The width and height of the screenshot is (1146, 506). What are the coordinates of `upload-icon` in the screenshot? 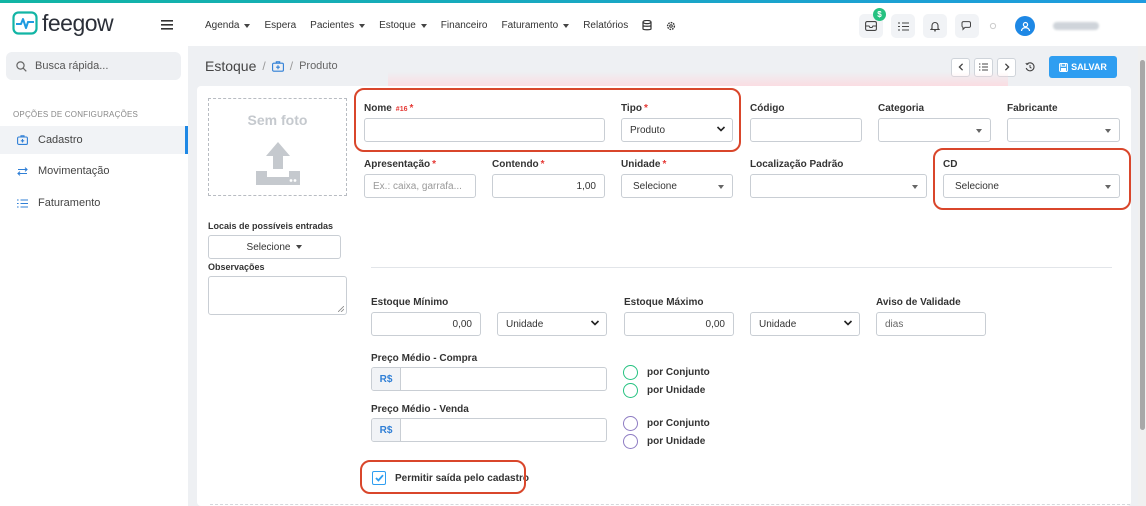 It's located at (278, 163).